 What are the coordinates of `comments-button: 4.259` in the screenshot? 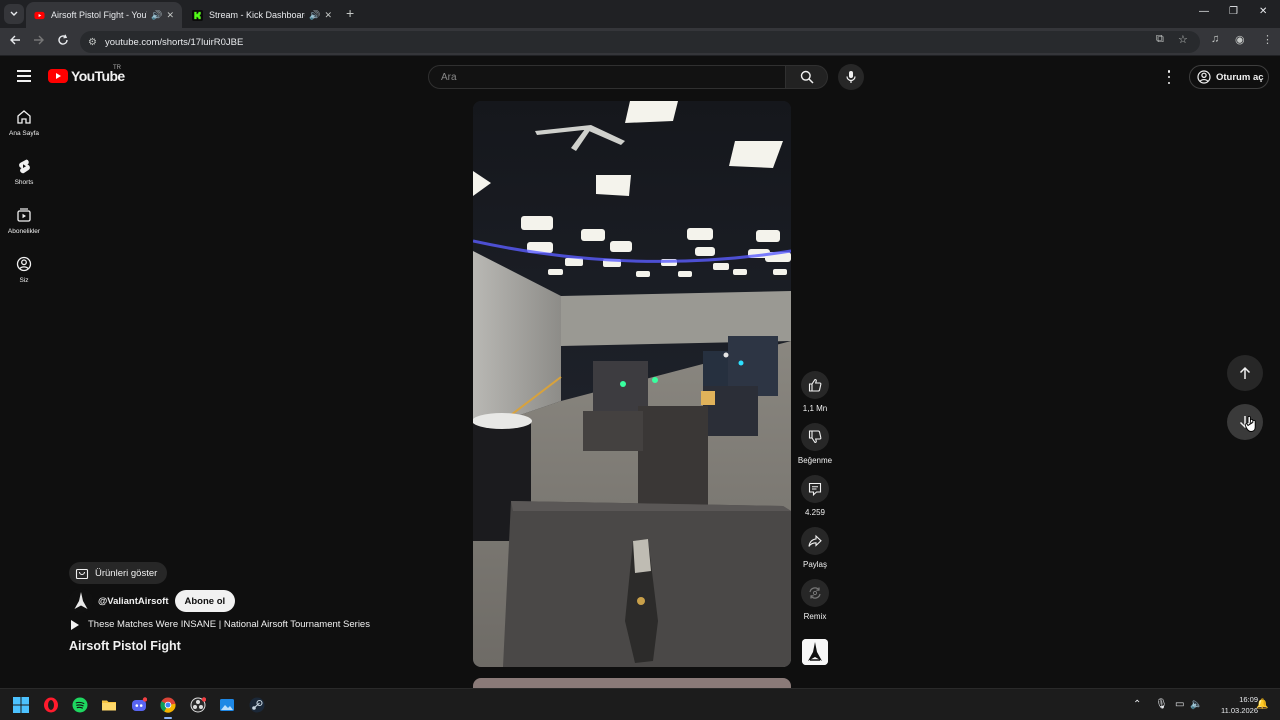 It's located at (815, 496).